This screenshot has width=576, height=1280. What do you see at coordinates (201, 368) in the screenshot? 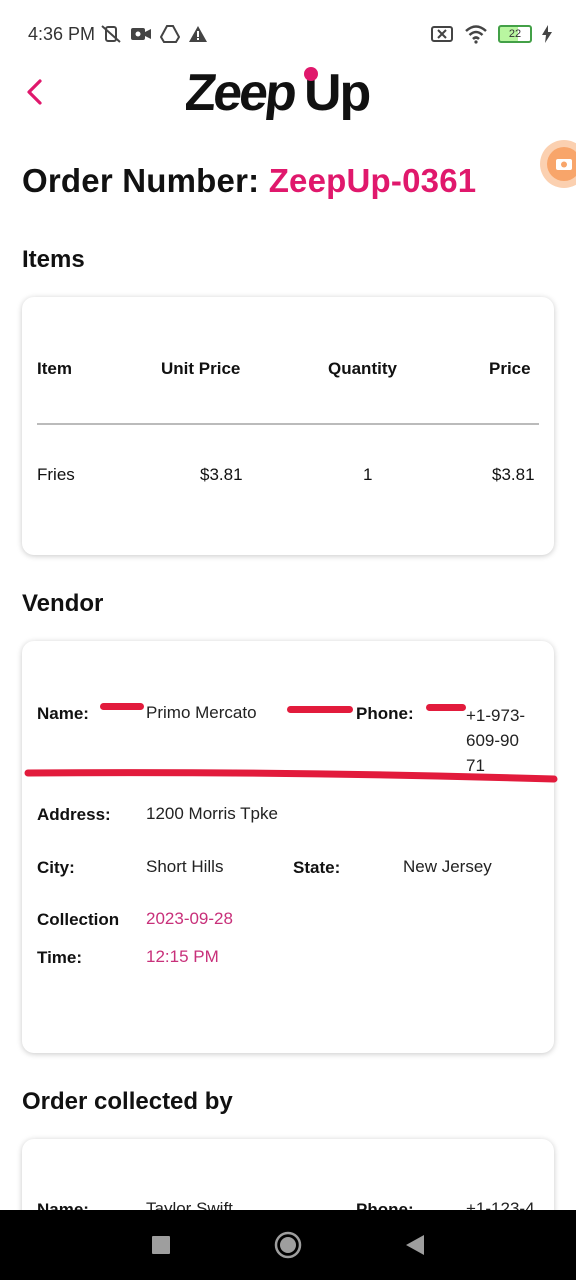
I see `column-header-unit-price: Unit Price` at bounding box center [201, 368].